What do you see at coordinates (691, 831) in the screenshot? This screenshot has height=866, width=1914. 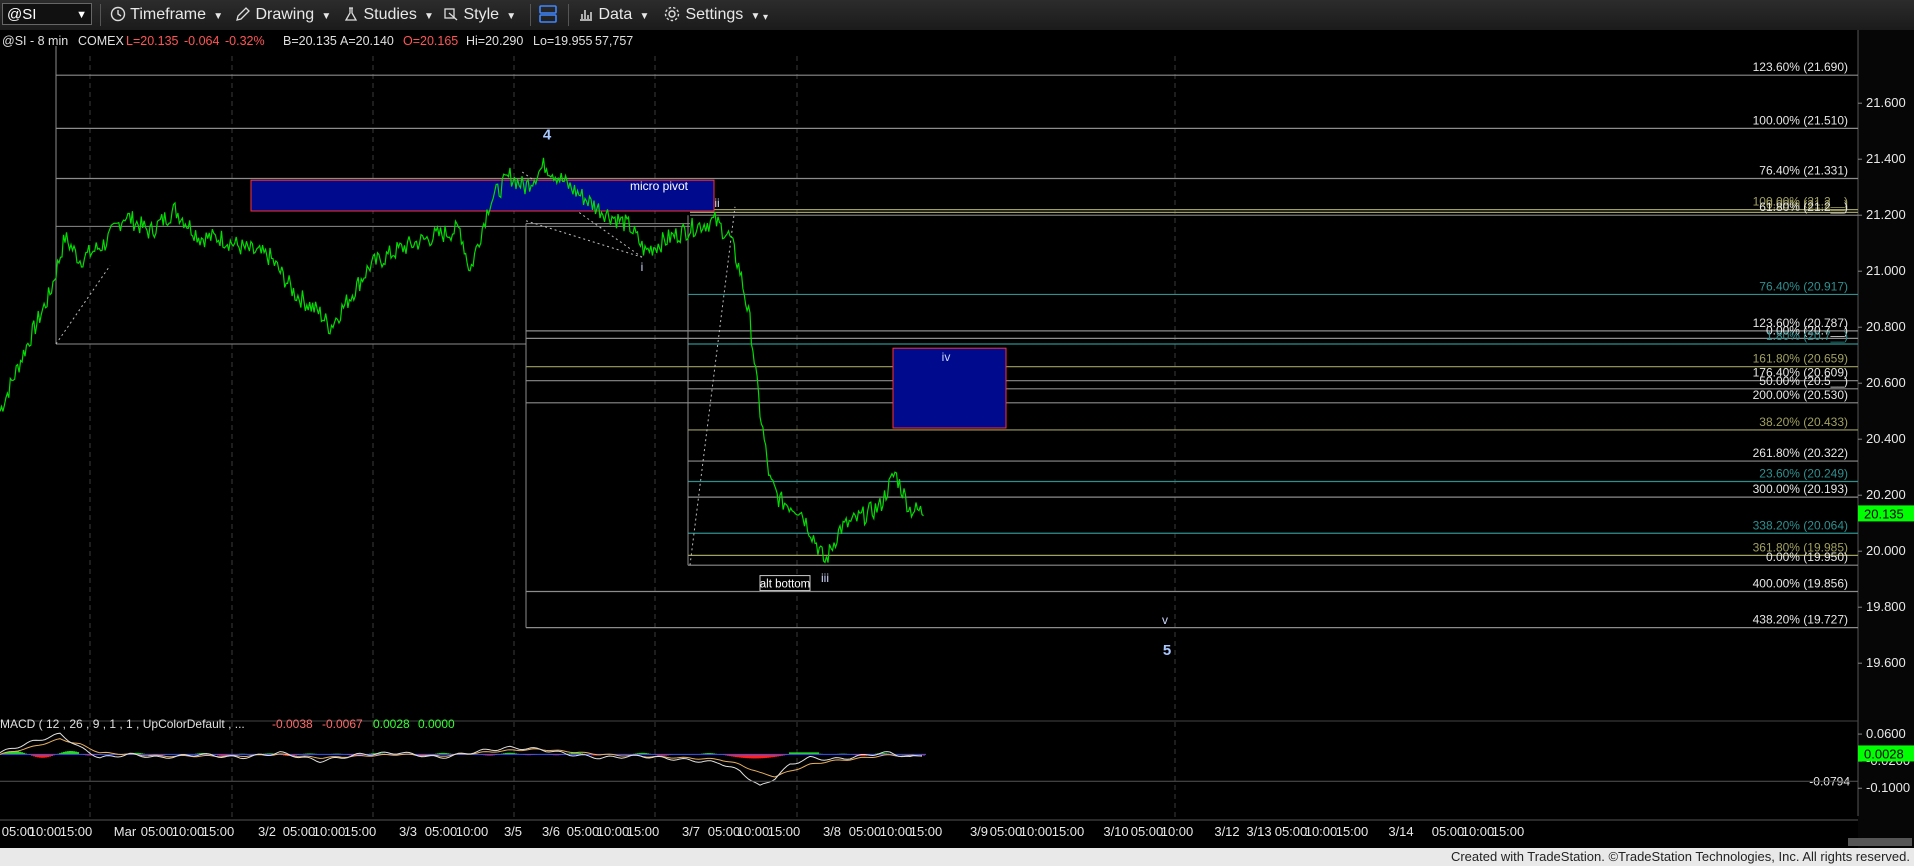 I see `time-tick-label: 3/7` at bounding box center [691, 831].